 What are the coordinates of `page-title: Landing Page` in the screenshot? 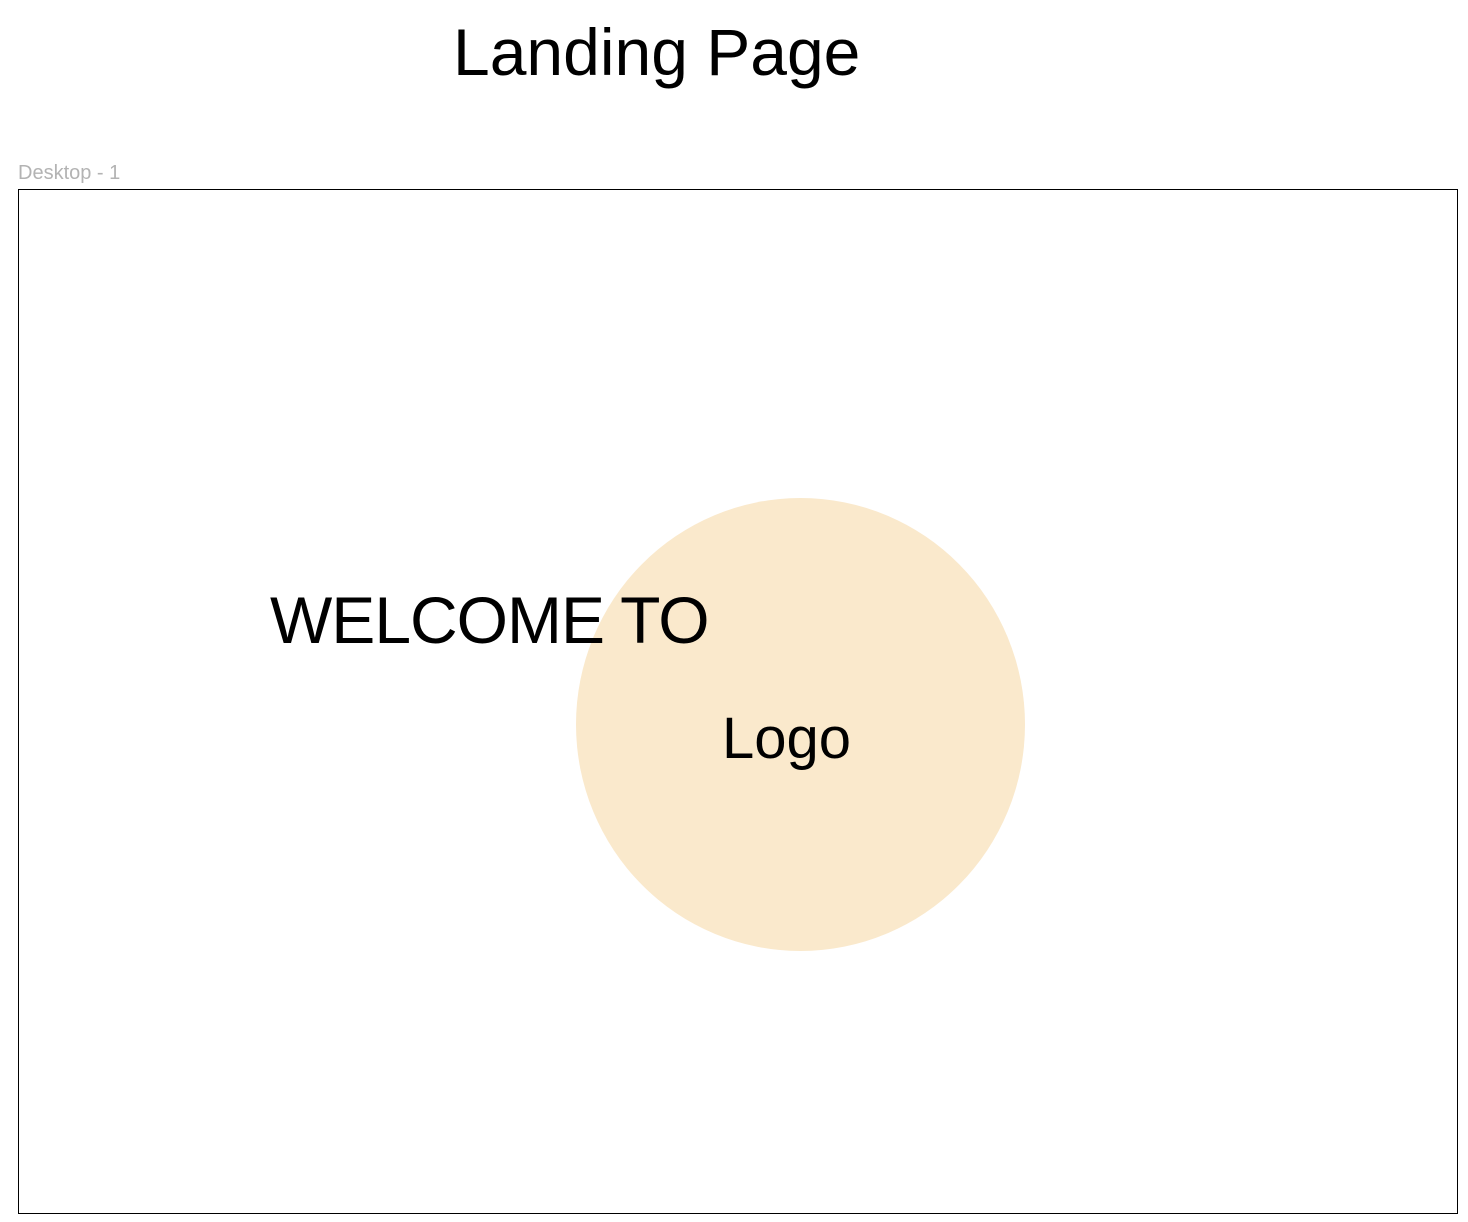 It's located at (657, 52).